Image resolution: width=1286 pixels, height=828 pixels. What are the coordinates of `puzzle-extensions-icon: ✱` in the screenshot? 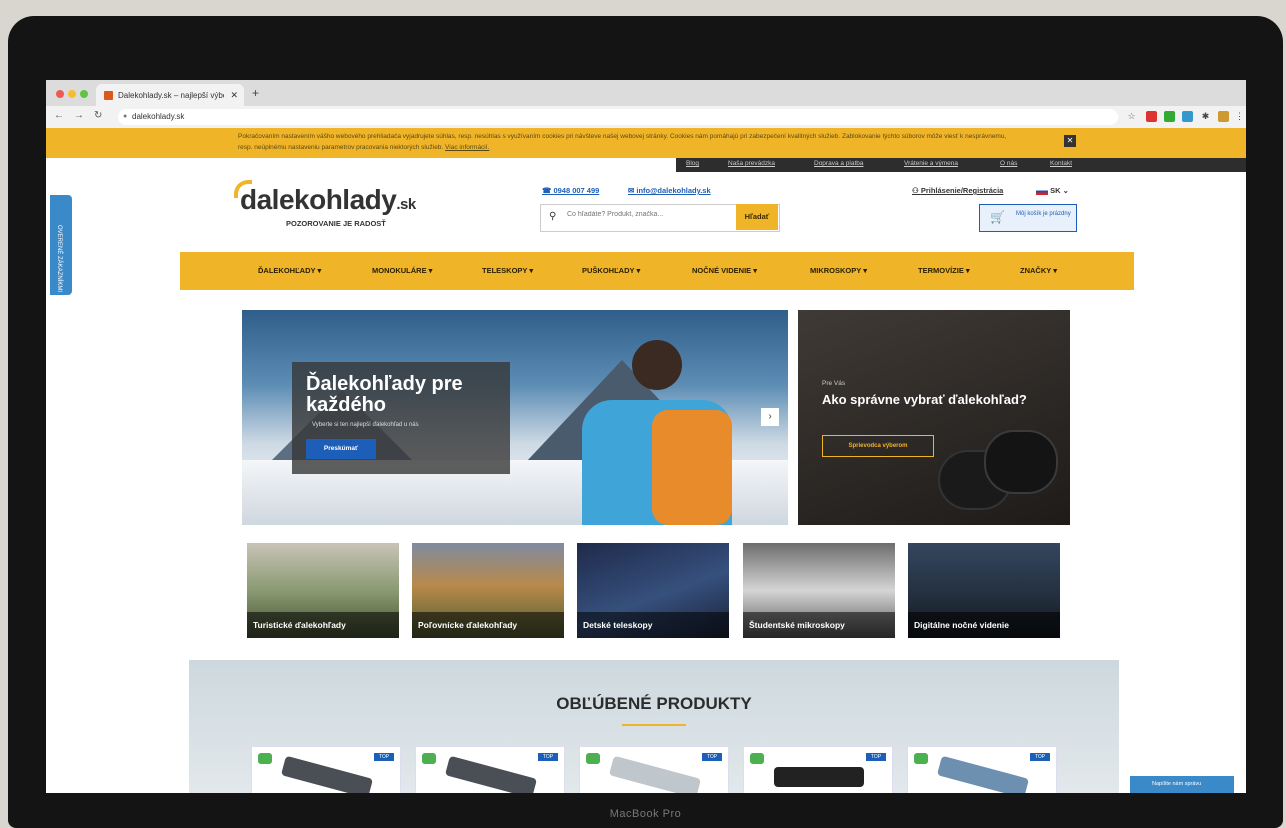 It's located at (1205, 116).